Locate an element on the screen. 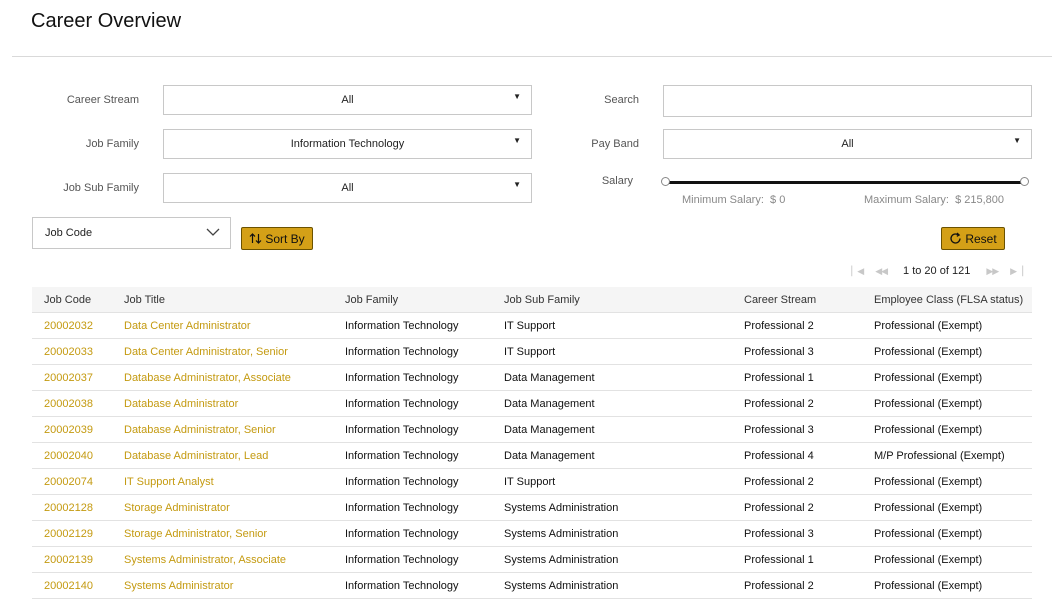  pay-band-select: All ▼ is located at coordinates (847, 144).